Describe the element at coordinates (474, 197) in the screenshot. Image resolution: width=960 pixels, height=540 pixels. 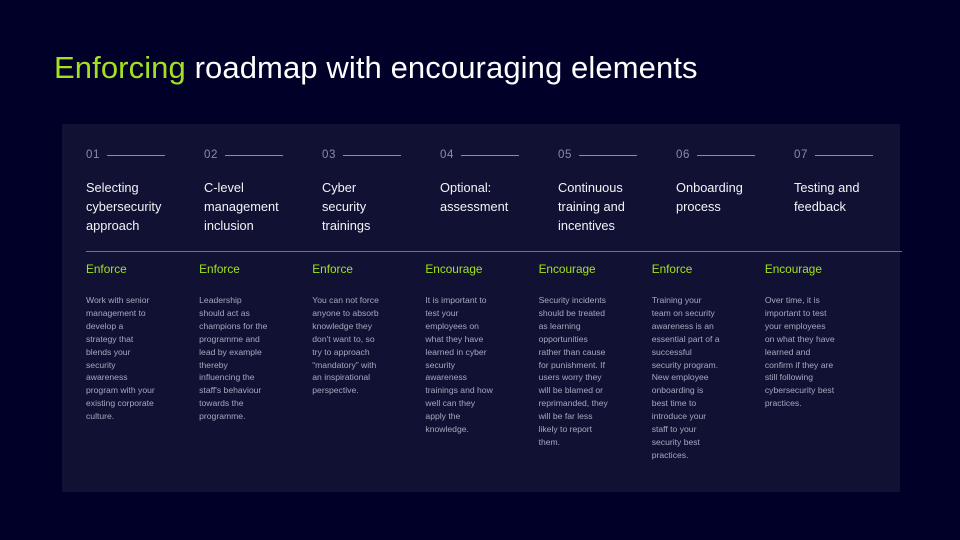
I see `step-heading: Optional: assessment` at that location.